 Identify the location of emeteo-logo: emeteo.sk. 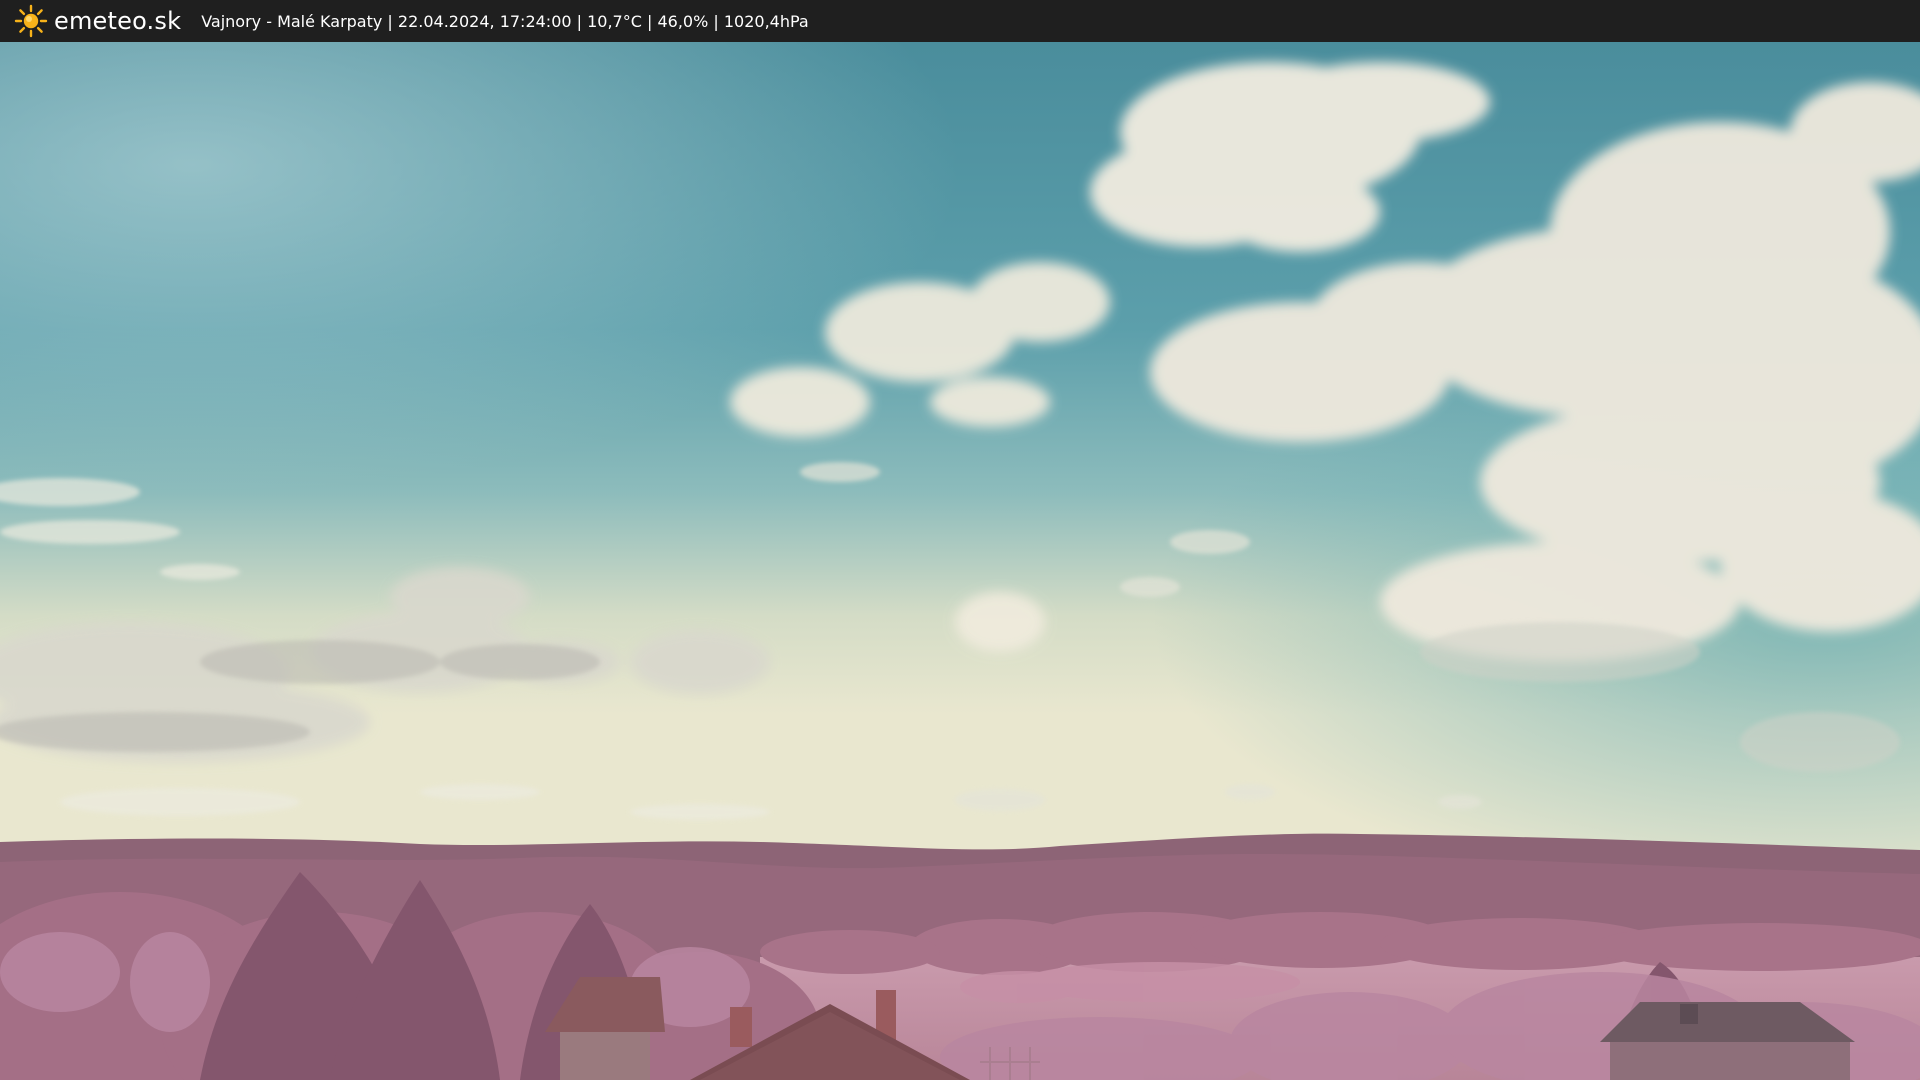
(97, 21).